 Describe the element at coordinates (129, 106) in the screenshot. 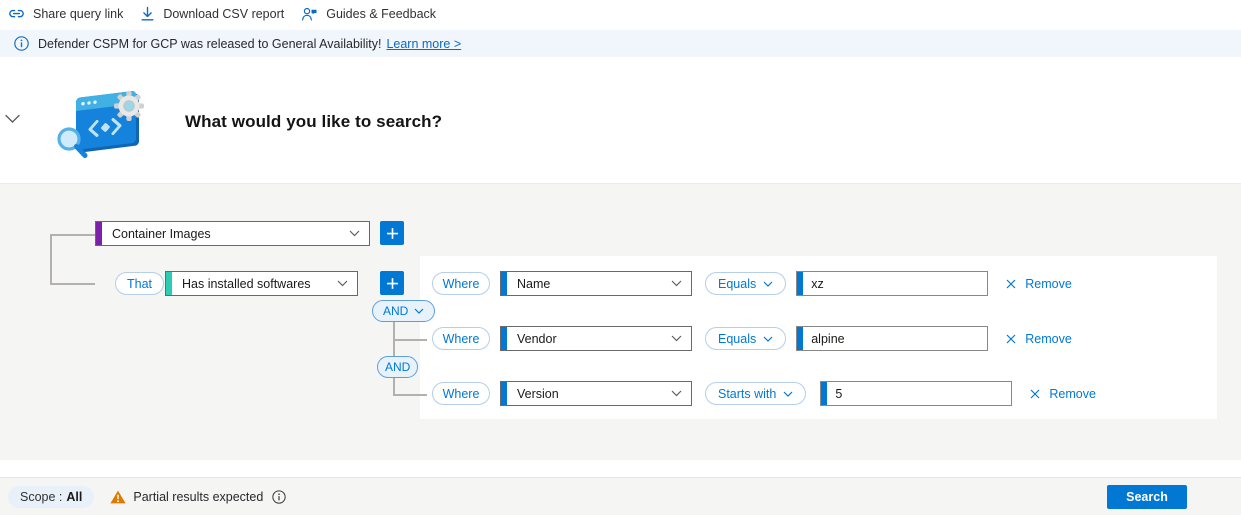

I see `gear-shape` at that location.